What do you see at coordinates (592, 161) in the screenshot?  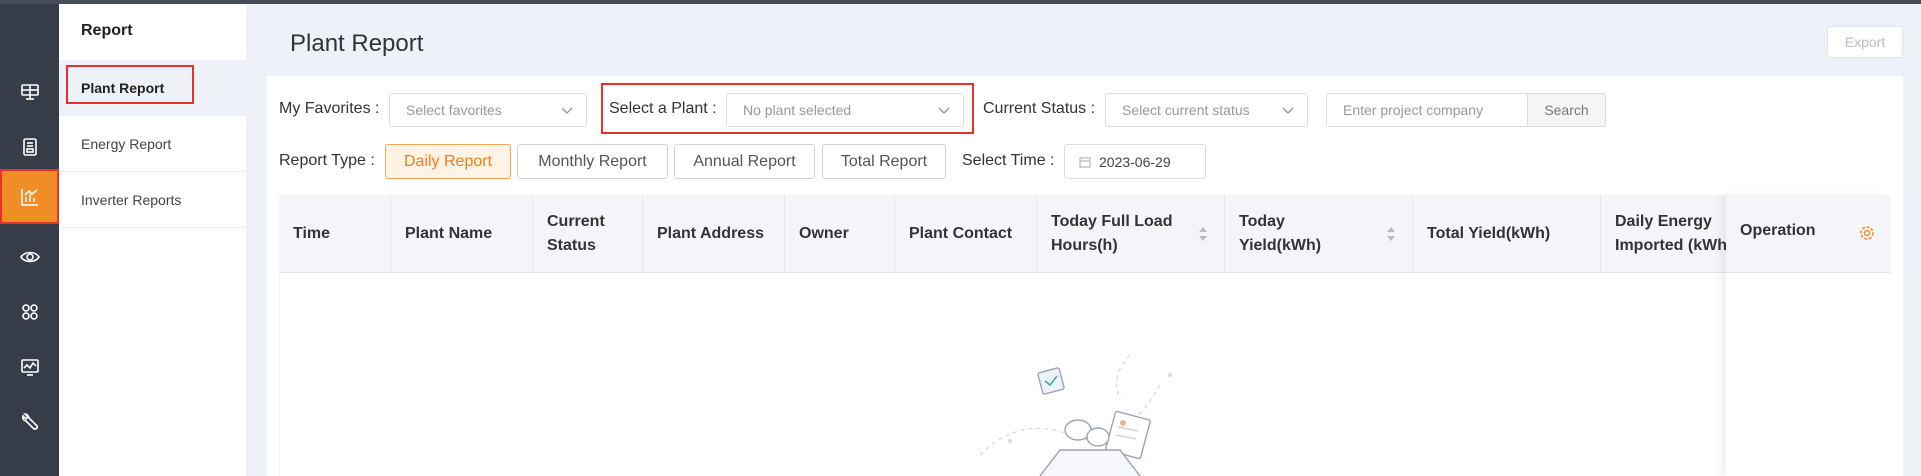 I see `monthly-report-button: Monthly Report` at bounding box center [592, 161].